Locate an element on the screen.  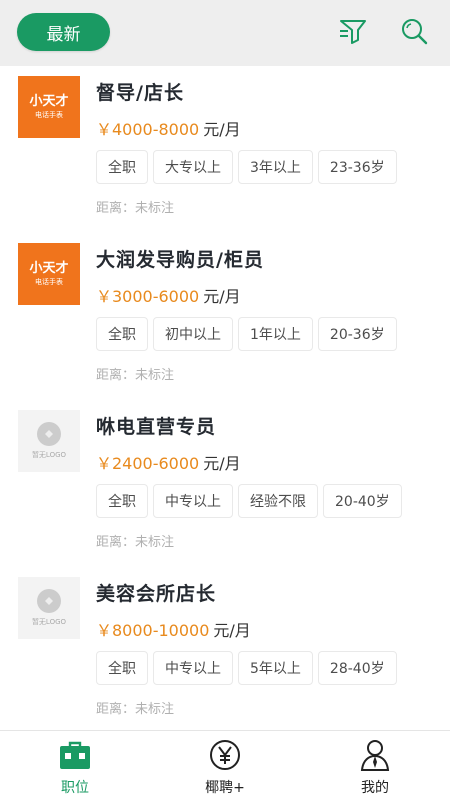
nav-label: 职位 is located at coordinates (75, 788).